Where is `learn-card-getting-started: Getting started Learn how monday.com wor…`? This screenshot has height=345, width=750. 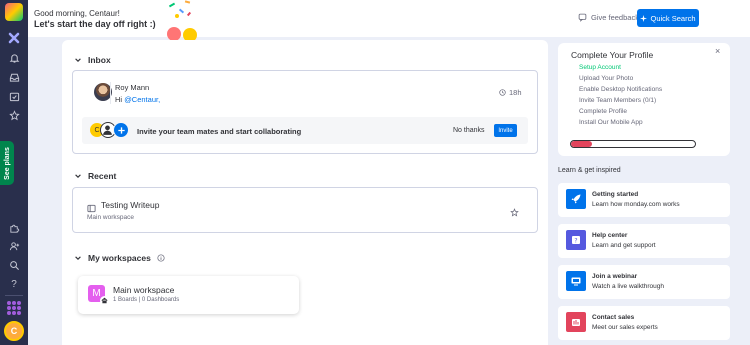 learn-card-getting-started: Getting started Learn how monday.com wor… is located at coordinates (644, 200).